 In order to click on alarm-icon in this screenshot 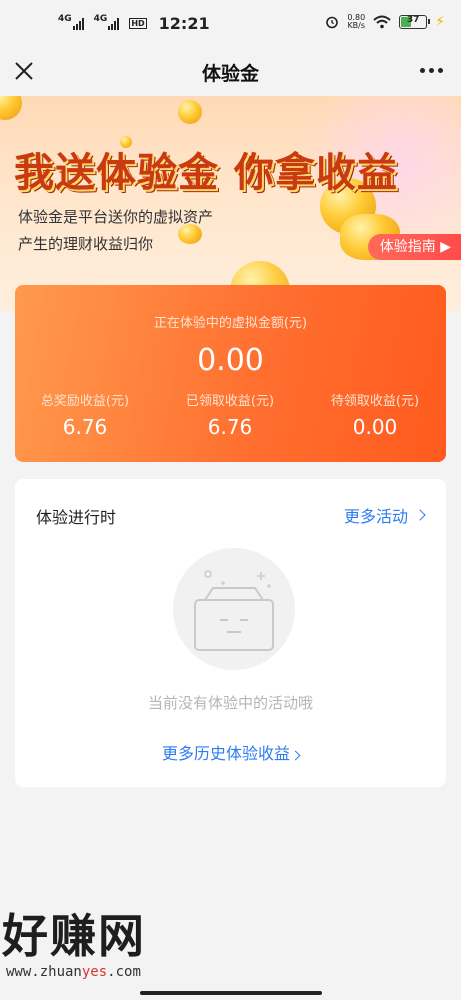, I will do `click(332, 22)`.